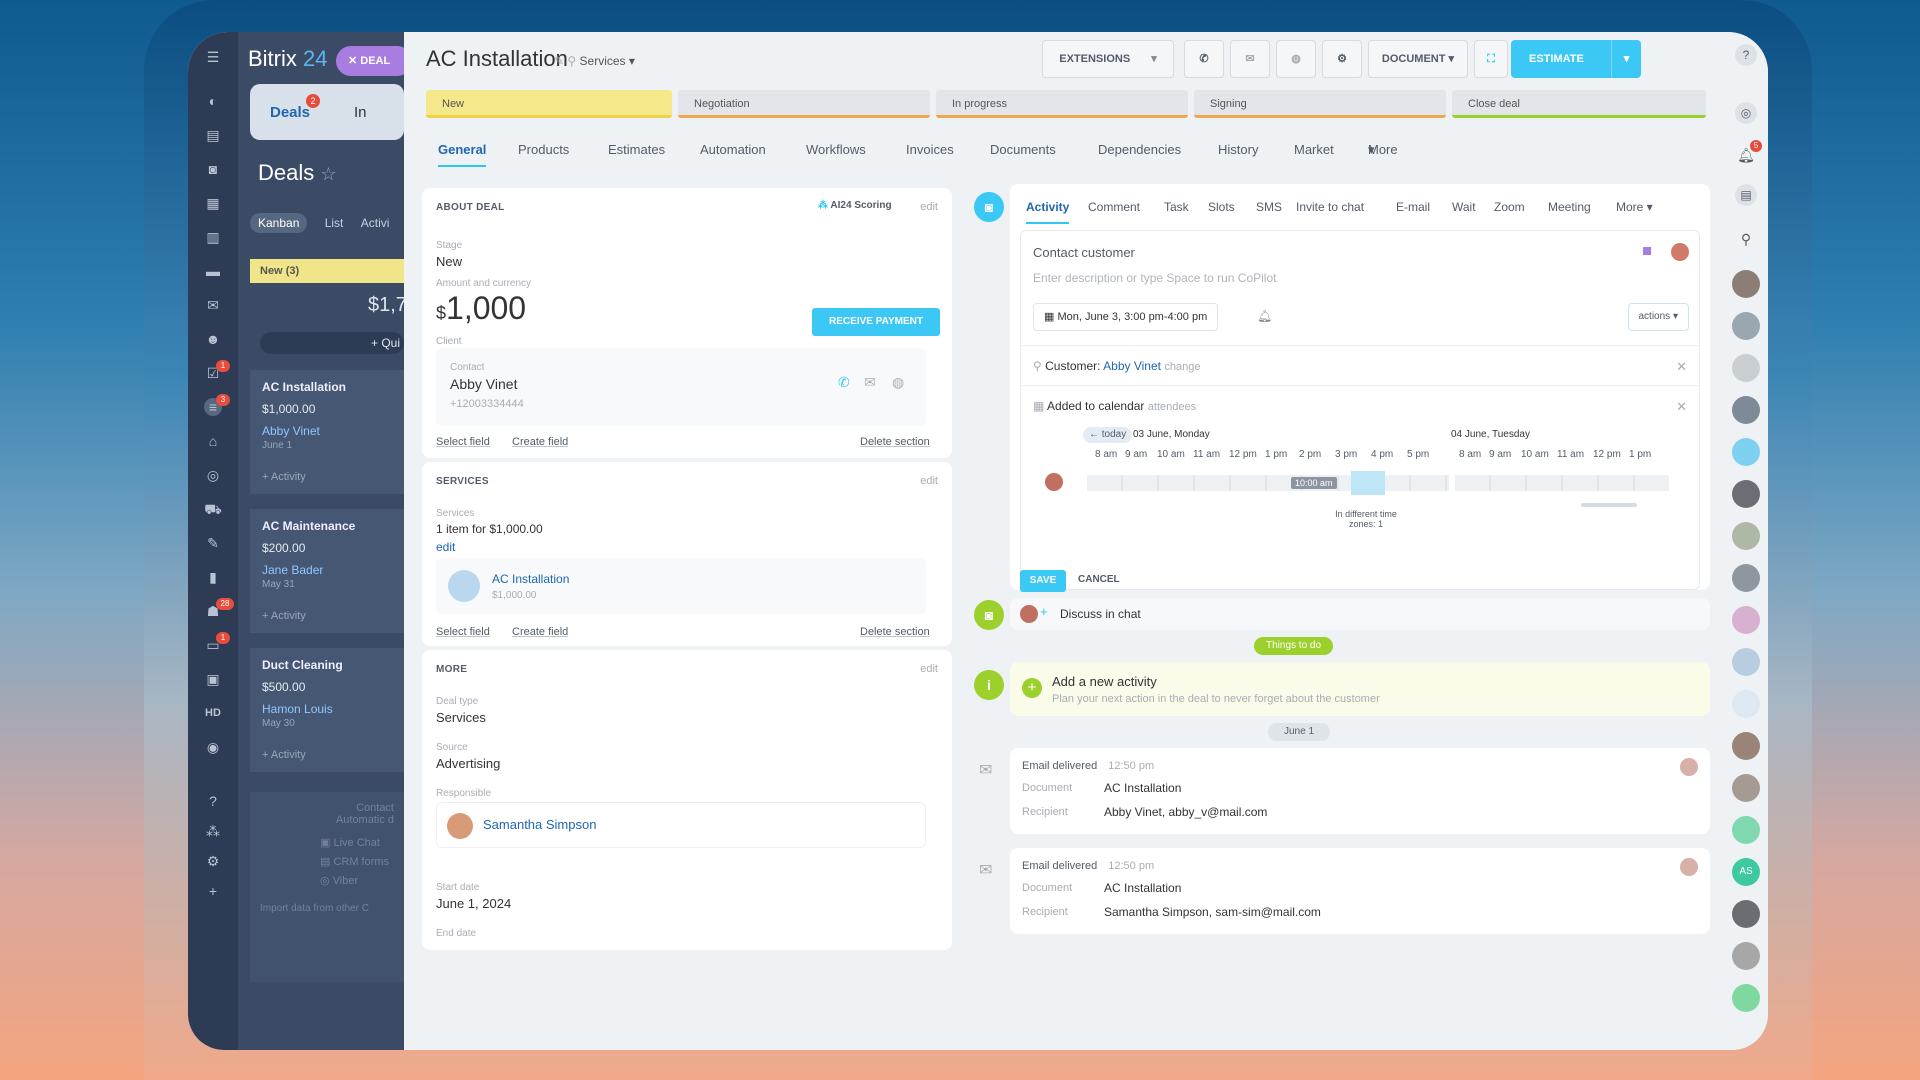 Image resolution: width=1920 pixels, height=1080 pixels. I want to click on message-icon: ◍, so click(898, 382).